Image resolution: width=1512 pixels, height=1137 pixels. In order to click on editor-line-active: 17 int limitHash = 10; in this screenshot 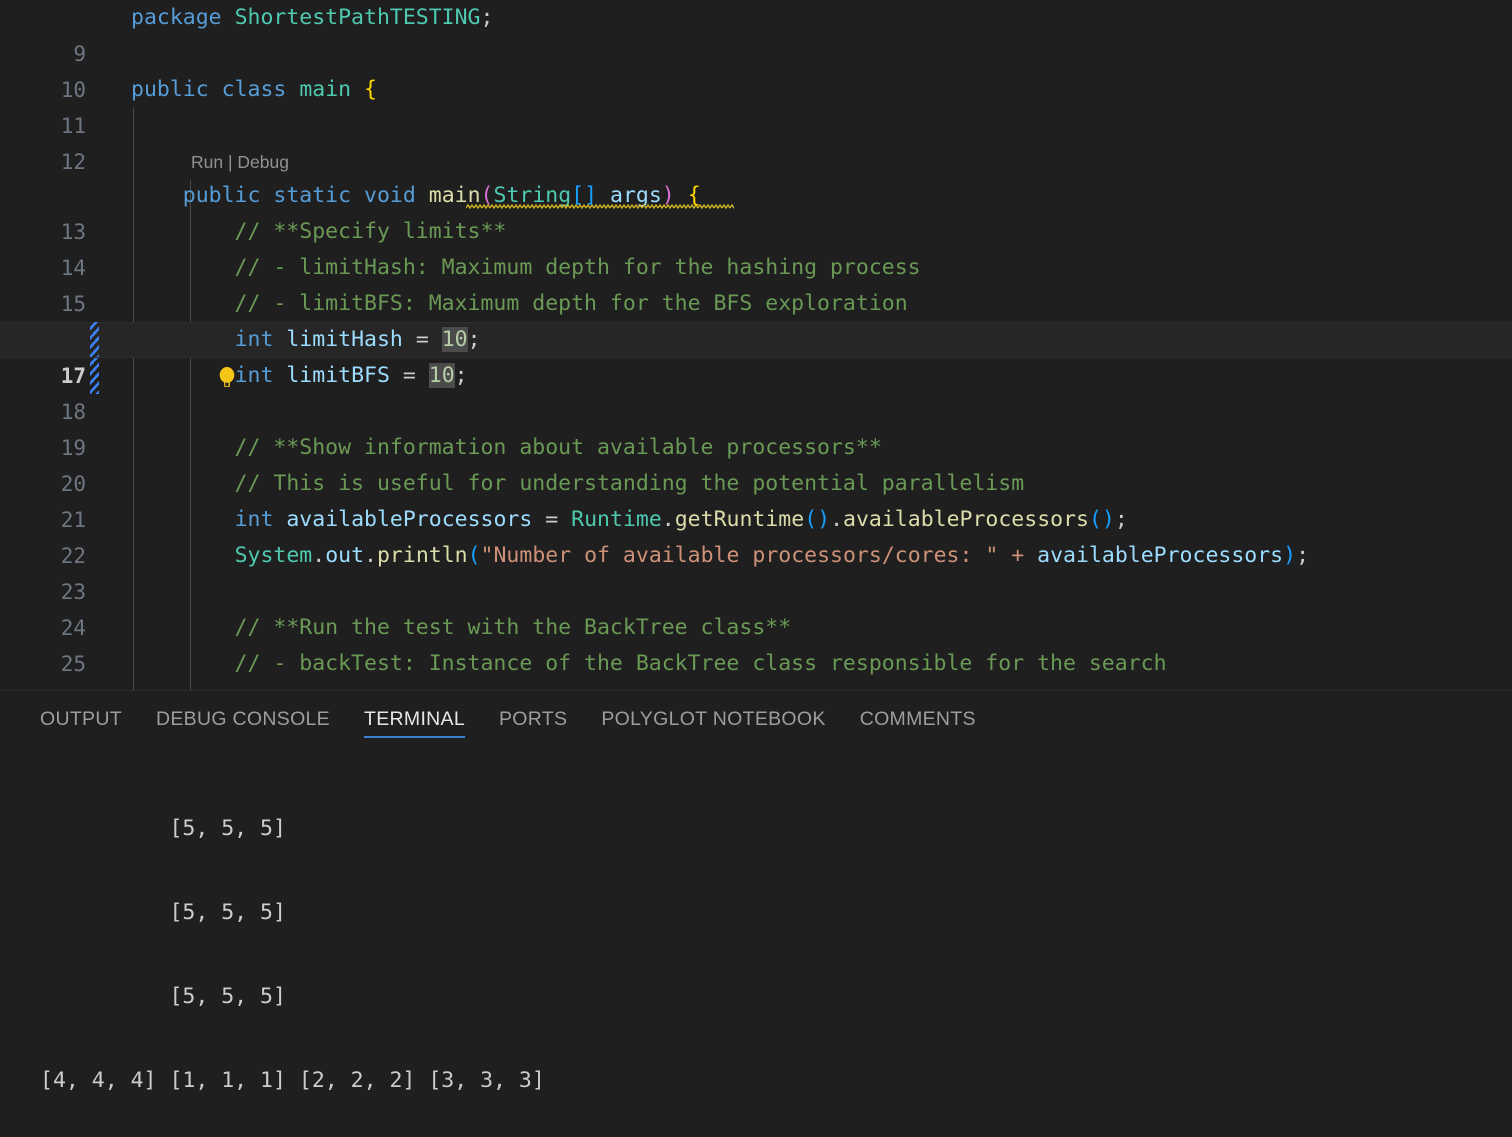, I will do `click(756, 355)`.